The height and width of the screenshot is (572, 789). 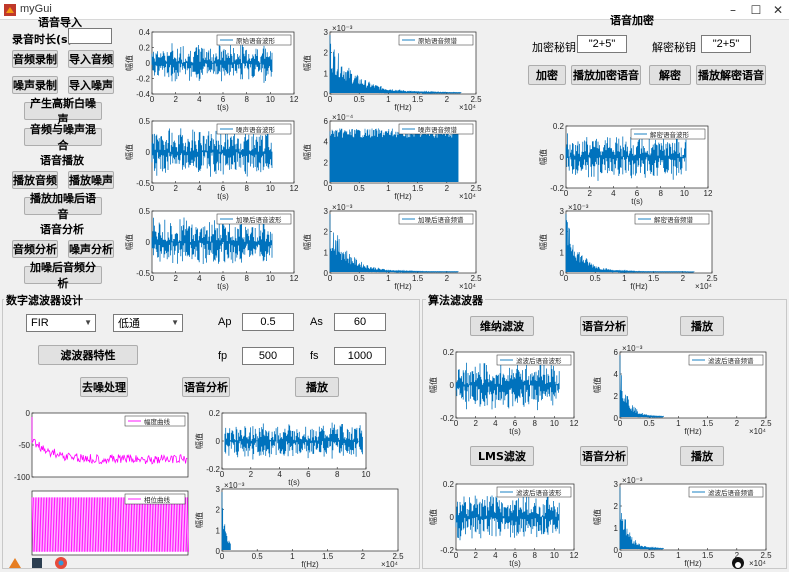 I want to click on x-axis-label: t(s), so click(x=223, y=196).